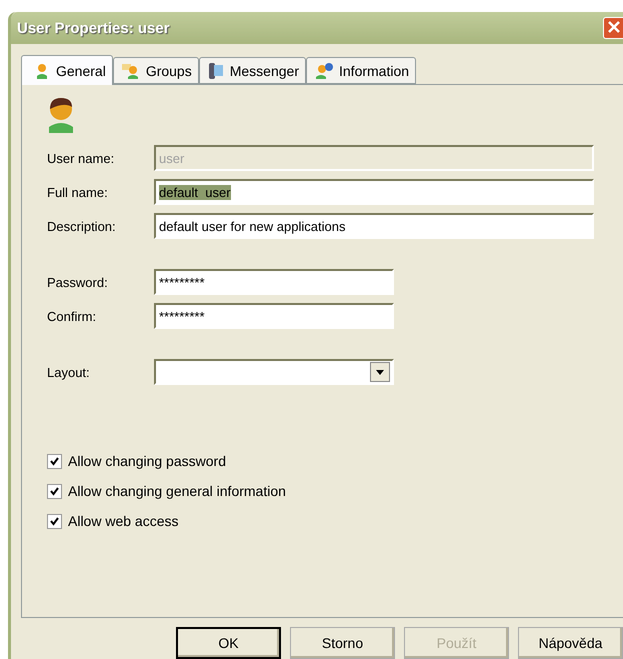 The image size is (623, 659). Describe the element at coordinates (67, 70) in the screenshot. I see `tab: General` at that location.